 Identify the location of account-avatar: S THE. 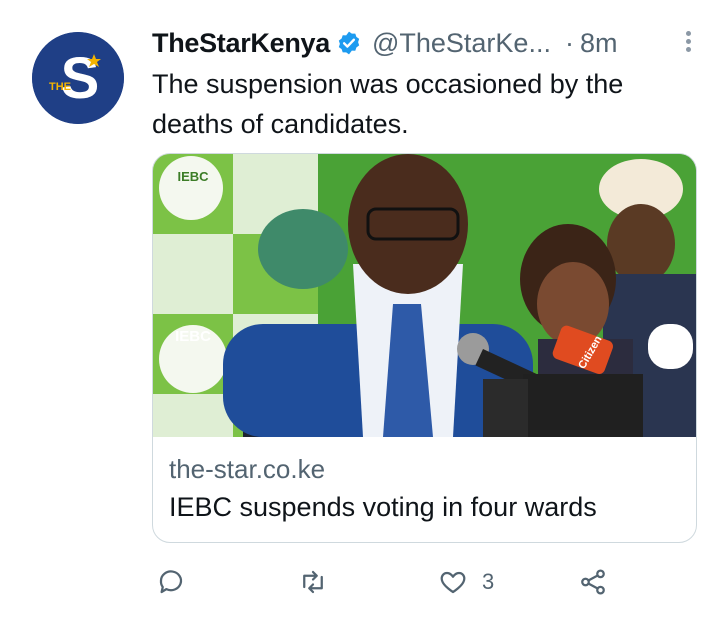
(78, 78).